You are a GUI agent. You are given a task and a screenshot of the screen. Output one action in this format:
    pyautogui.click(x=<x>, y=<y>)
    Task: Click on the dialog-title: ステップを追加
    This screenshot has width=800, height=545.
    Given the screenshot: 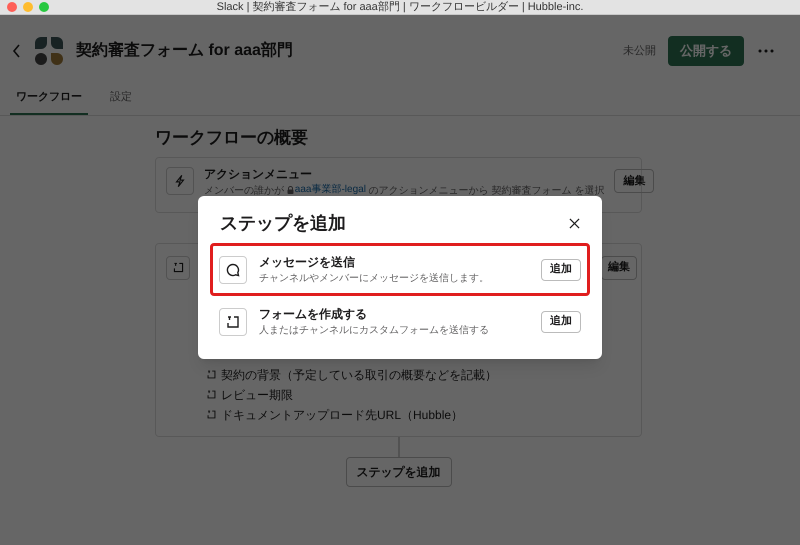 What is the action you would take?
    pyautogui.click(x=283, y=223)
    